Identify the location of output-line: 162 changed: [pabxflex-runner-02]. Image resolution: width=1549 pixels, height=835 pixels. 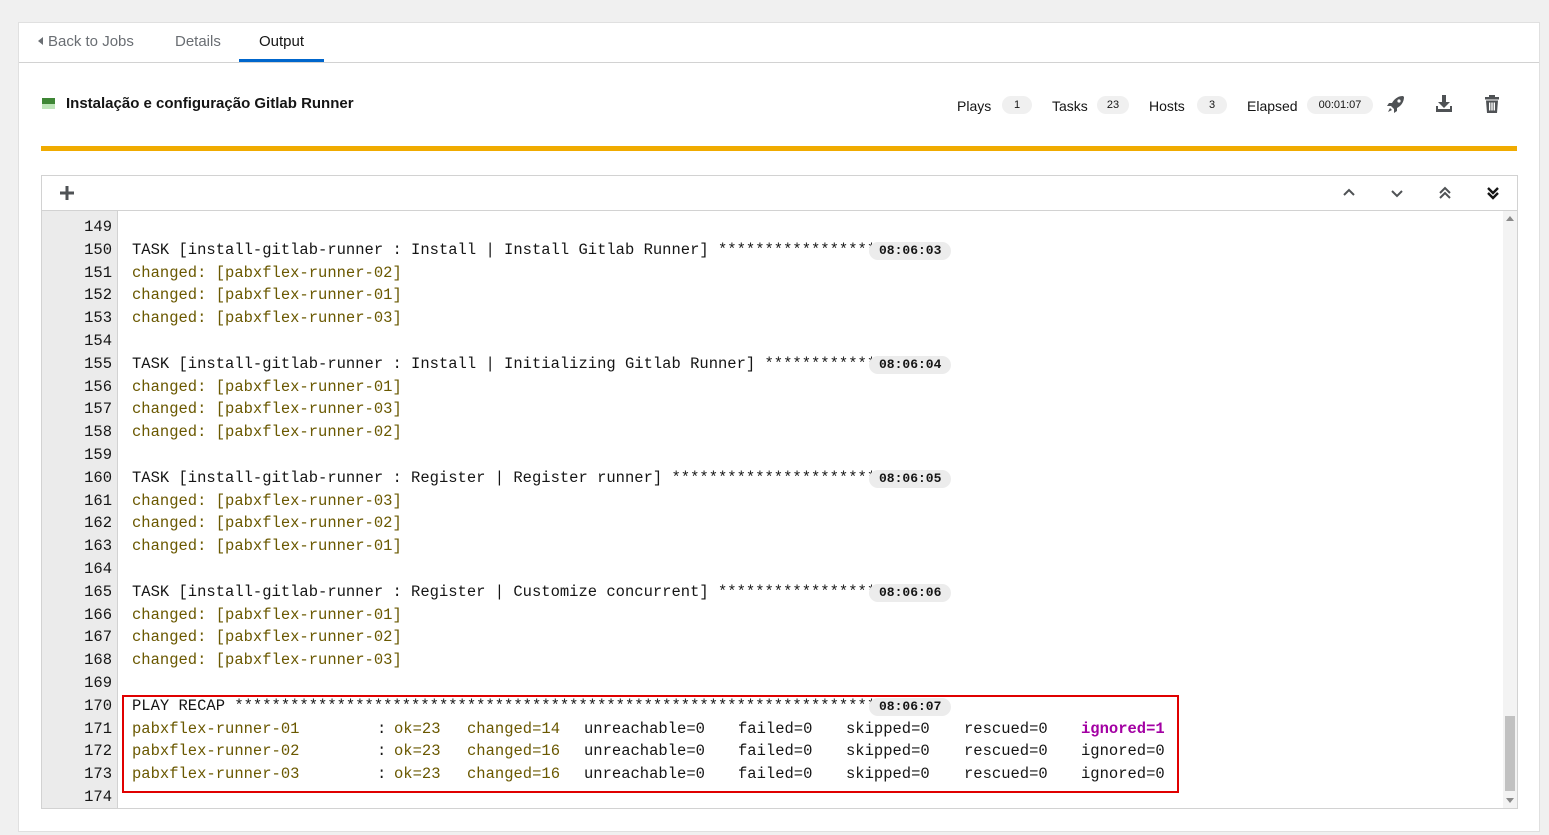
(772, 523).